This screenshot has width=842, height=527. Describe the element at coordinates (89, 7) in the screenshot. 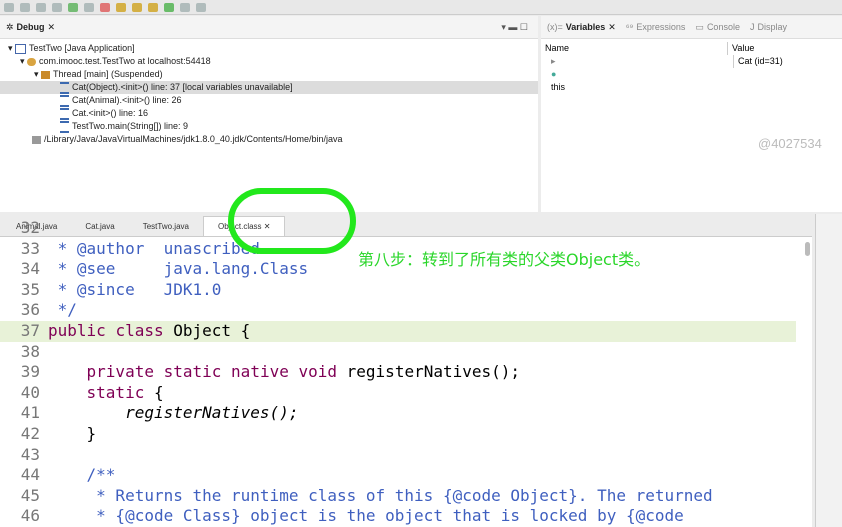

I see `suspend-icon` at that location.